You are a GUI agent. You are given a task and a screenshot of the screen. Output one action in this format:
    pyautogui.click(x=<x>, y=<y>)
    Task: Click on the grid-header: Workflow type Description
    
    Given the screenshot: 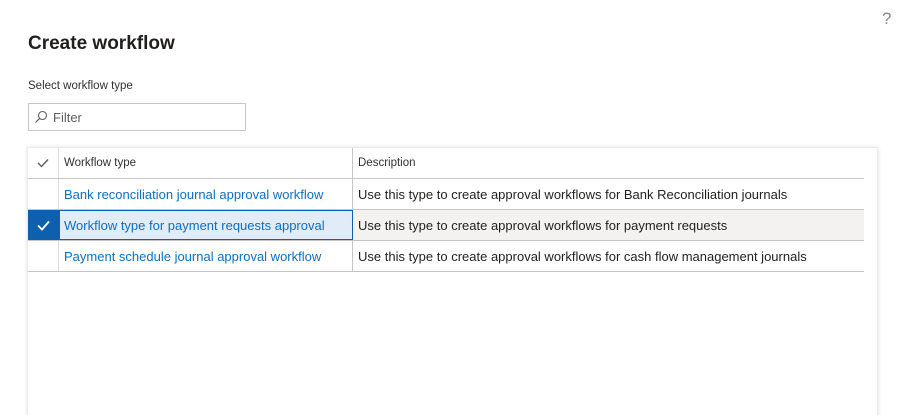 What is the action you would take?
    pyautogui.click(x=446, y=163)
    